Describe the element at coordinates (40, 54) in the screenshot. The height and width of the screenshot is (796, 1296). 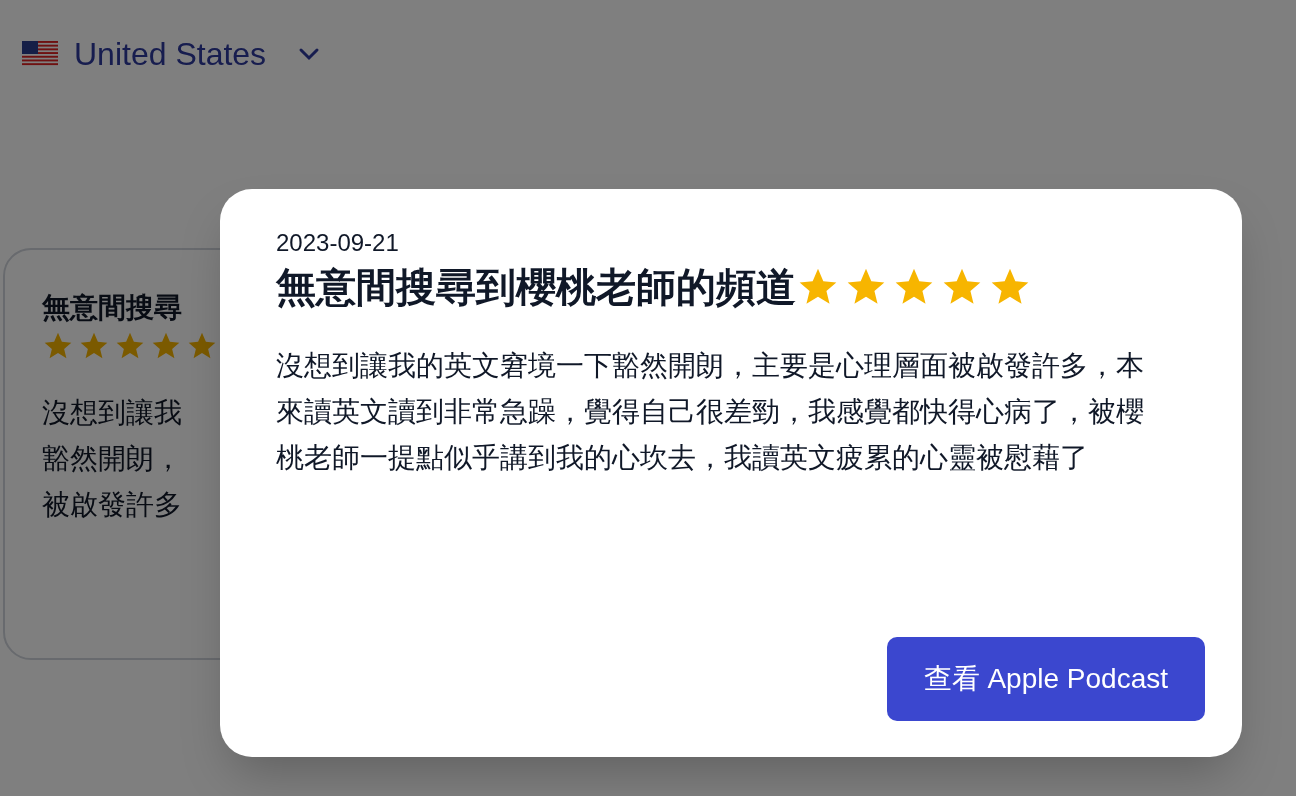
I see `flag-icon` at that location.